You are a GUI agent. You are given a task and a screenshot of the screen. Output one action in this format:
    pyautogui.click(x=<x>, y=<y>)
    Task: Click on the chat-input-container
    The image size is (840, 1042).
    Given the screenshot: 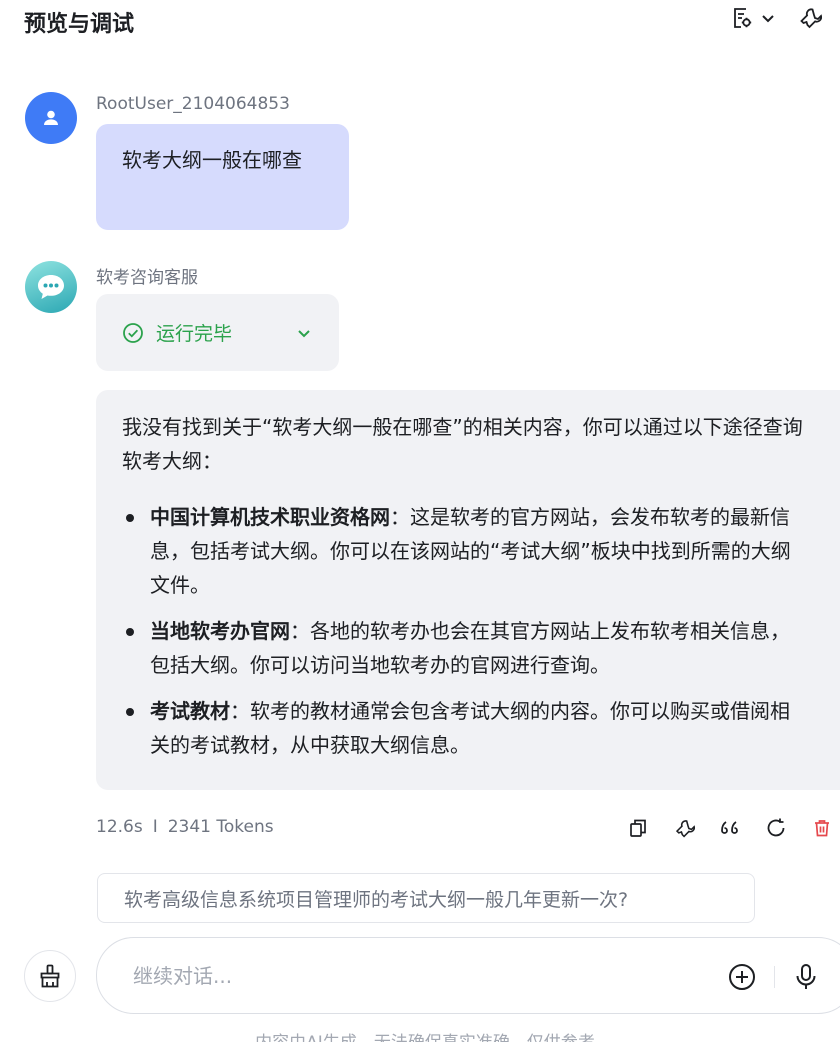 What is the action you would take?
    pyautogui.click(x=468, y=975)
    